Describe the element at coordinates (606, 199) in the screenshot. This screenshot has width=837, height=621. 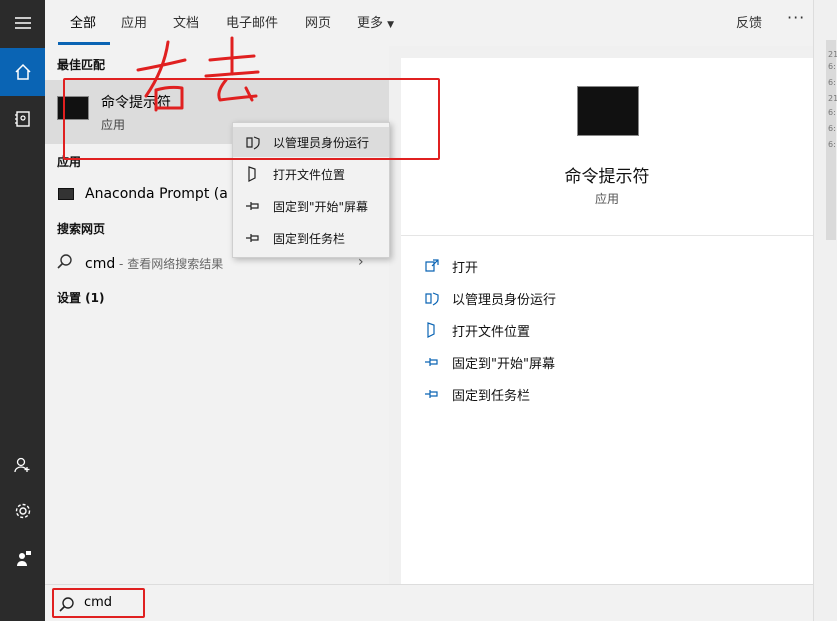
I see `preview-subtitle: 应用` at that location.